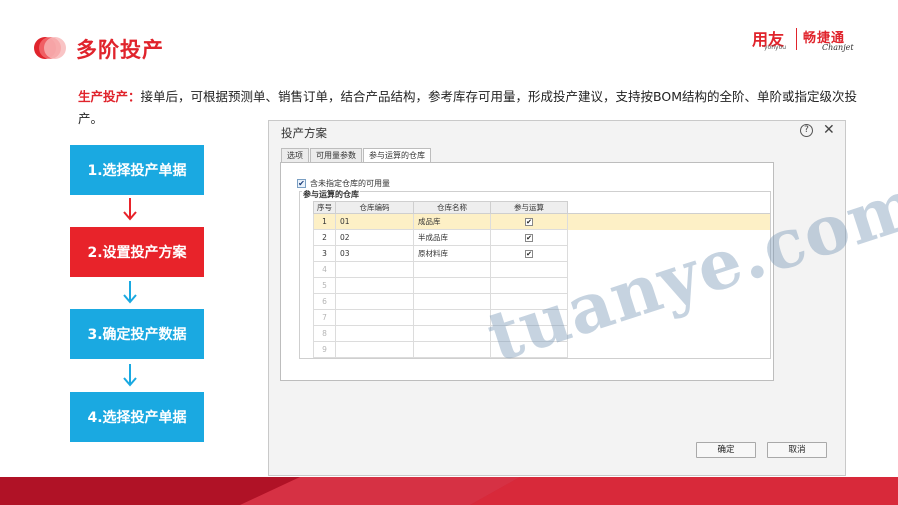 The width and height of the screenshot is (898, 505). I want to click on include-unassigned-label: 含未指定仓库的可用量, so click(350, 183).